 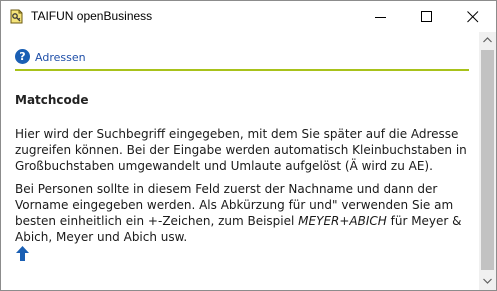 I want to click on maximize-icon, so click(x=426, y=16).